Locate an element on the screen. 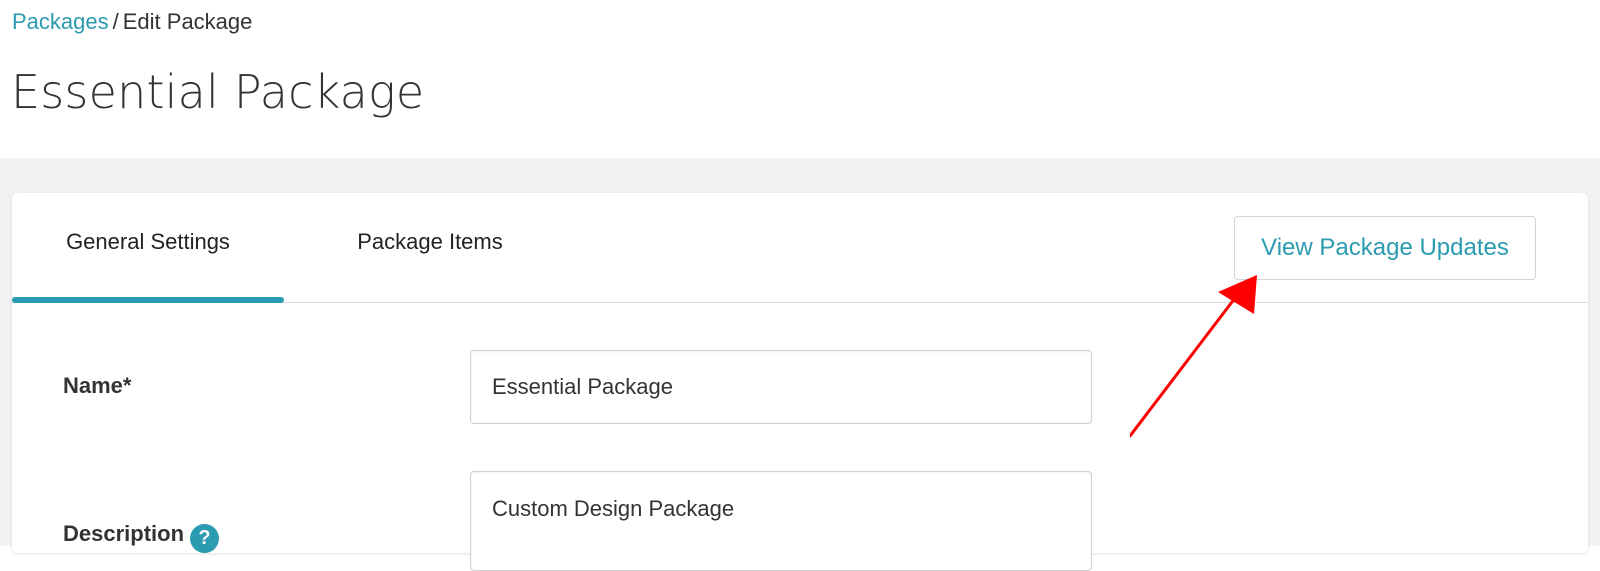 Image resolution: width=1600 pixels, height=571 pixels. help-icon: ? is located at coordinates (205, 538).